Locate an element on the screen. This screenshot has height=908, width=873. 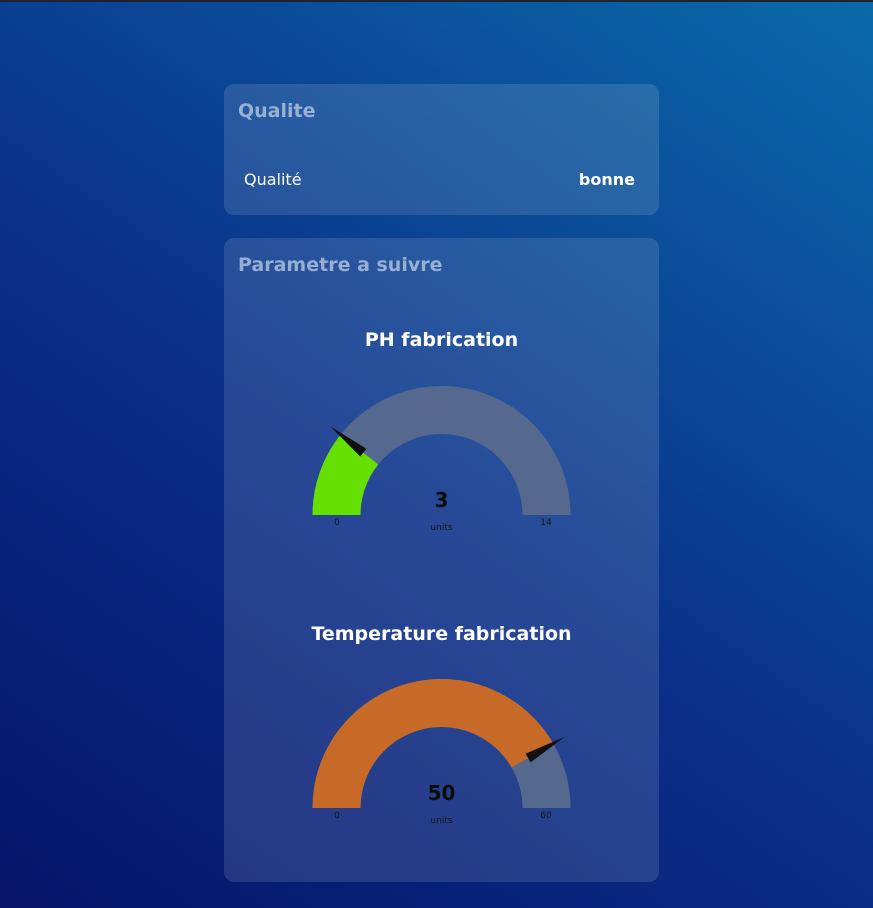
ph-gauge-title: PH fabrication is located at coordinates (441, 340).